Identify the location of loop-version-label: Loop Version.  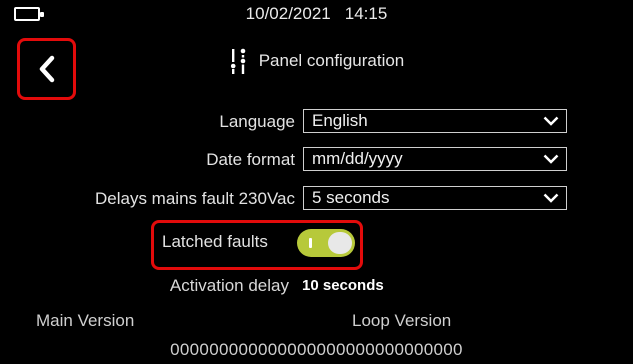
(402, 320).